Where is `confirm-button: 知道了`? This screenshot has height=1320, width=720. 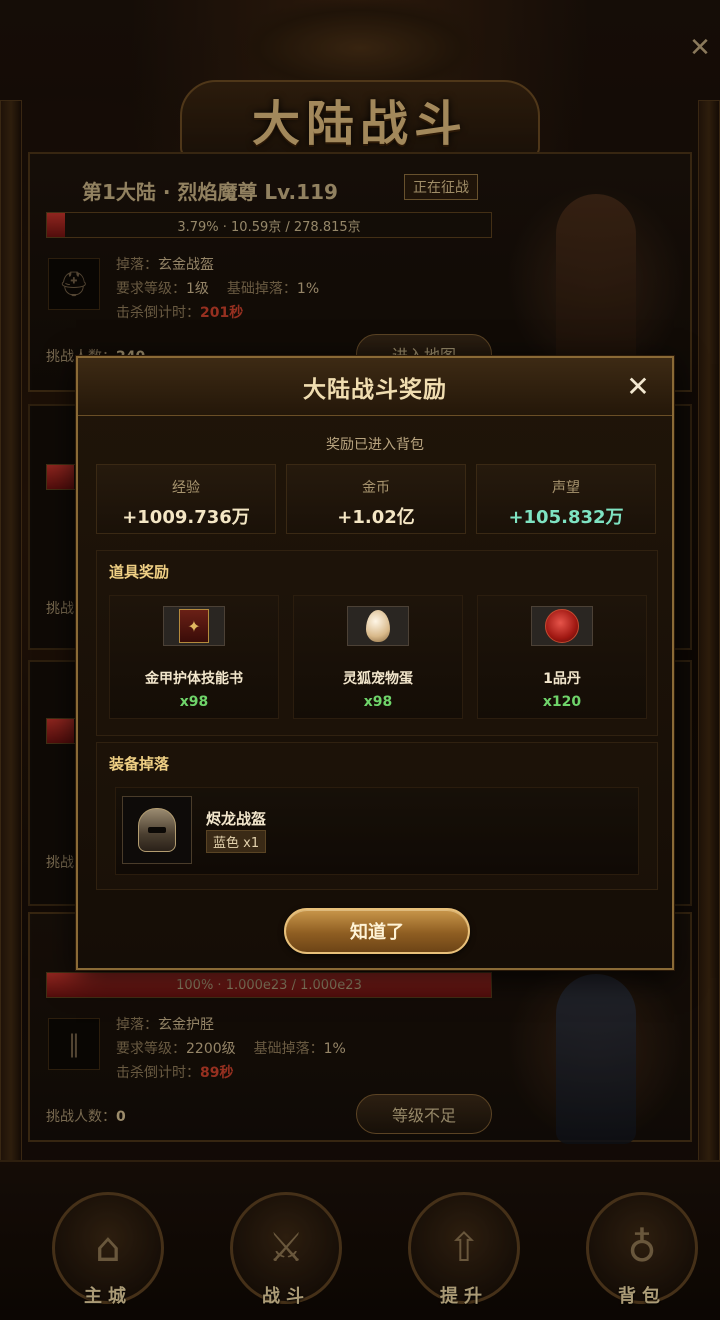
confirm-button: 知道了 is located at coordinates (377, 931).